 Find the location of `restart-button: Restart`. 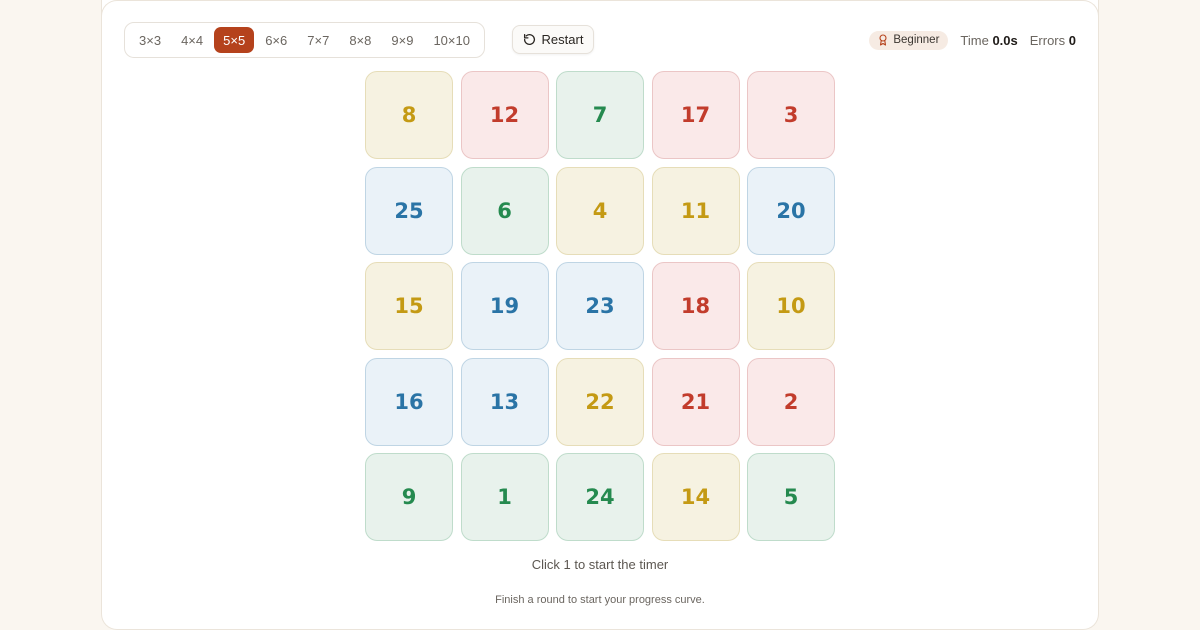

restart-button: Restart is located at coordinates (553, 39).